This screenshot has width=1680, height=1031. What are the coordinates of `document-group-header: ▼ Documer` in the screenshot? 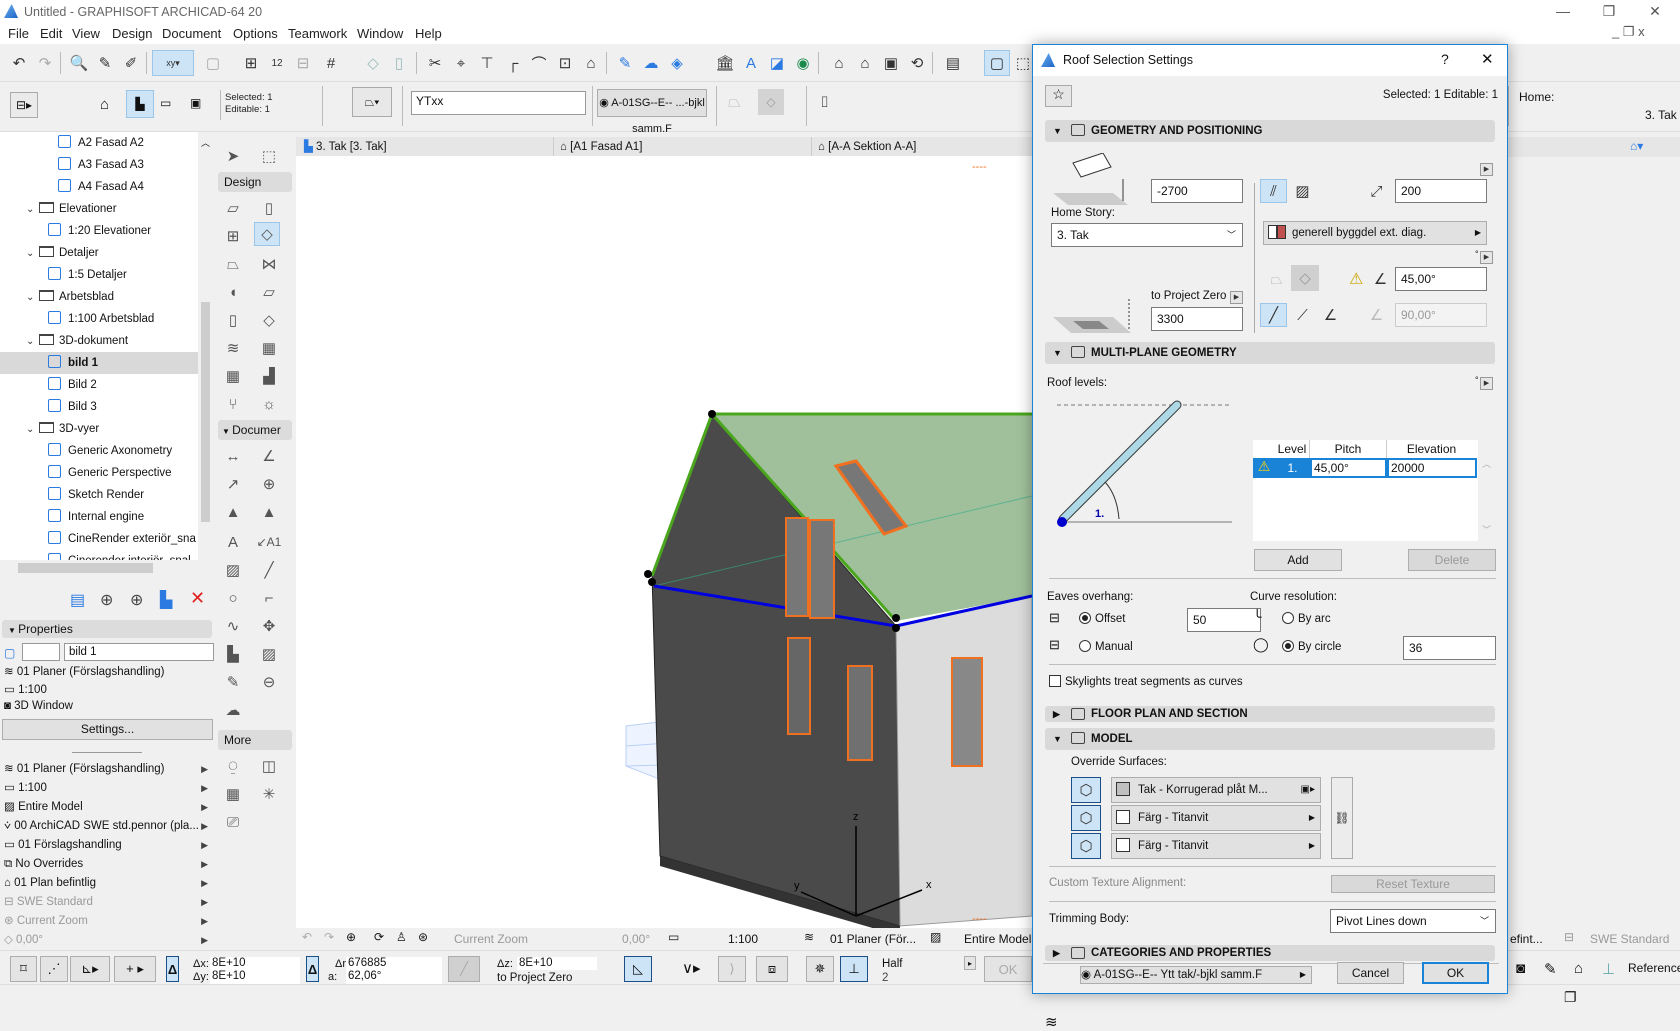 It's located at (255, 430).